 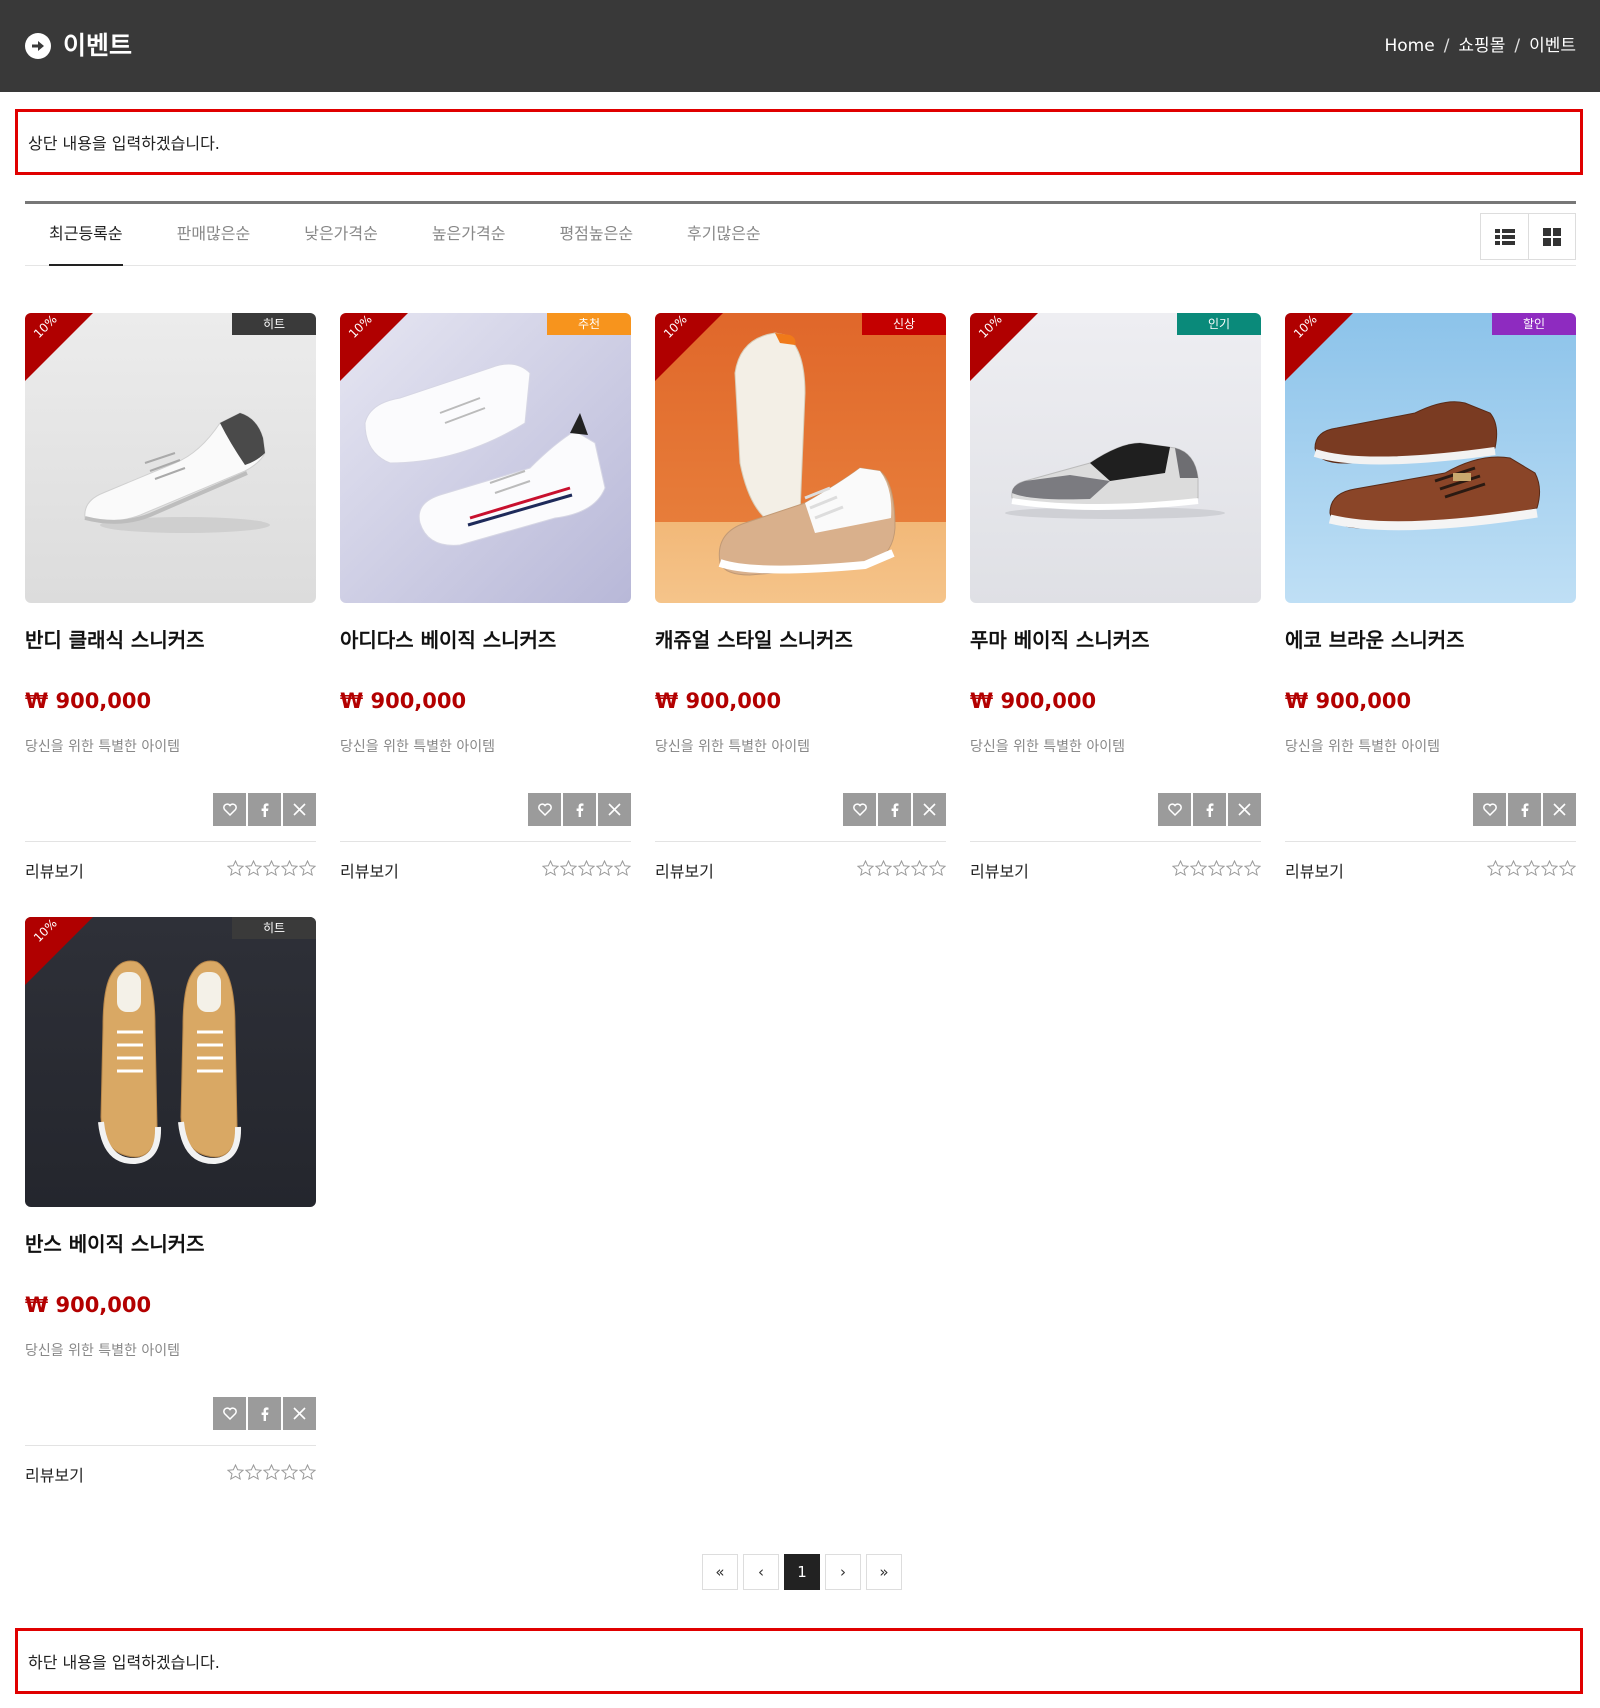 I want to click on product-image: 10% 할인, so click(x=1430, y=458).